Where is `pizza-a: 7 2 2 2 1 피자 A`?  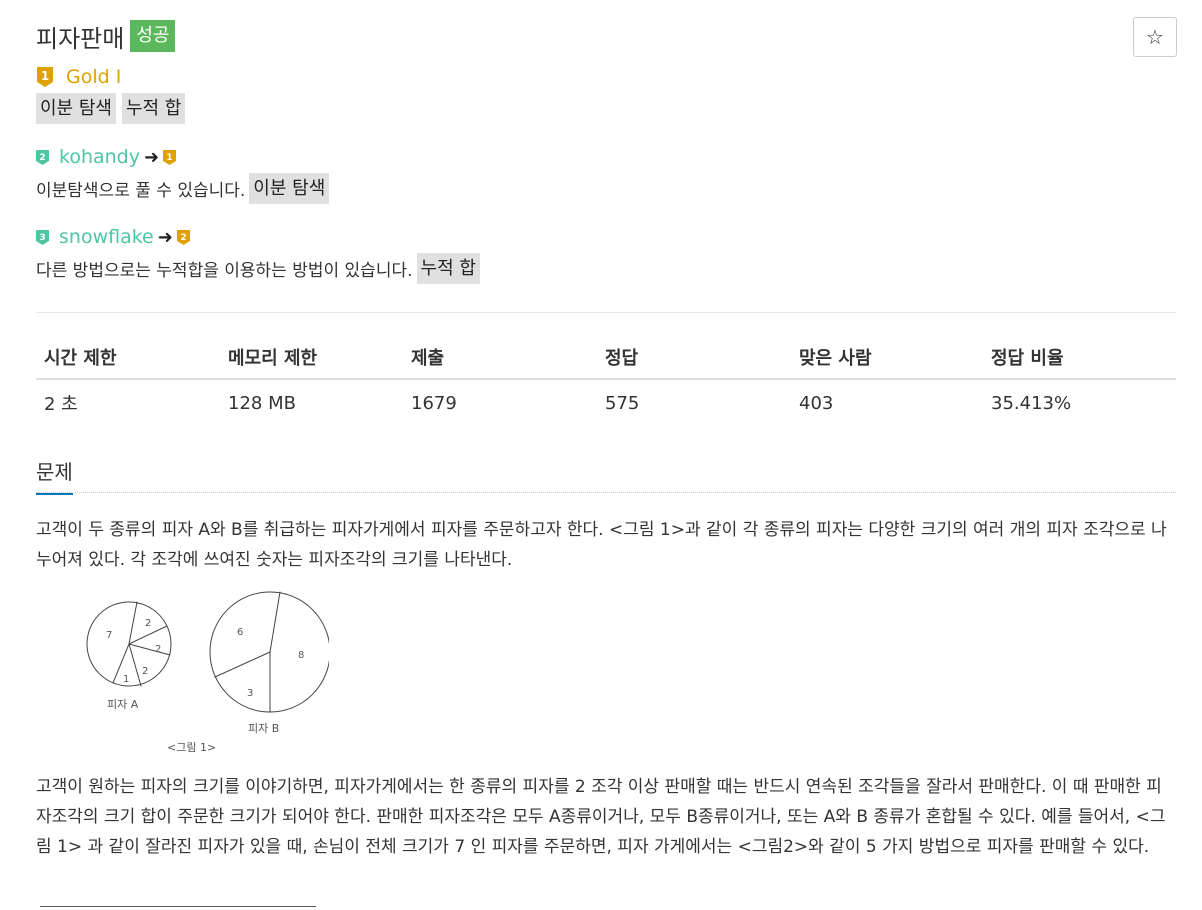 pizza-a: 7 2 2 2 1 피자 A is located at coordinates (129, 656).